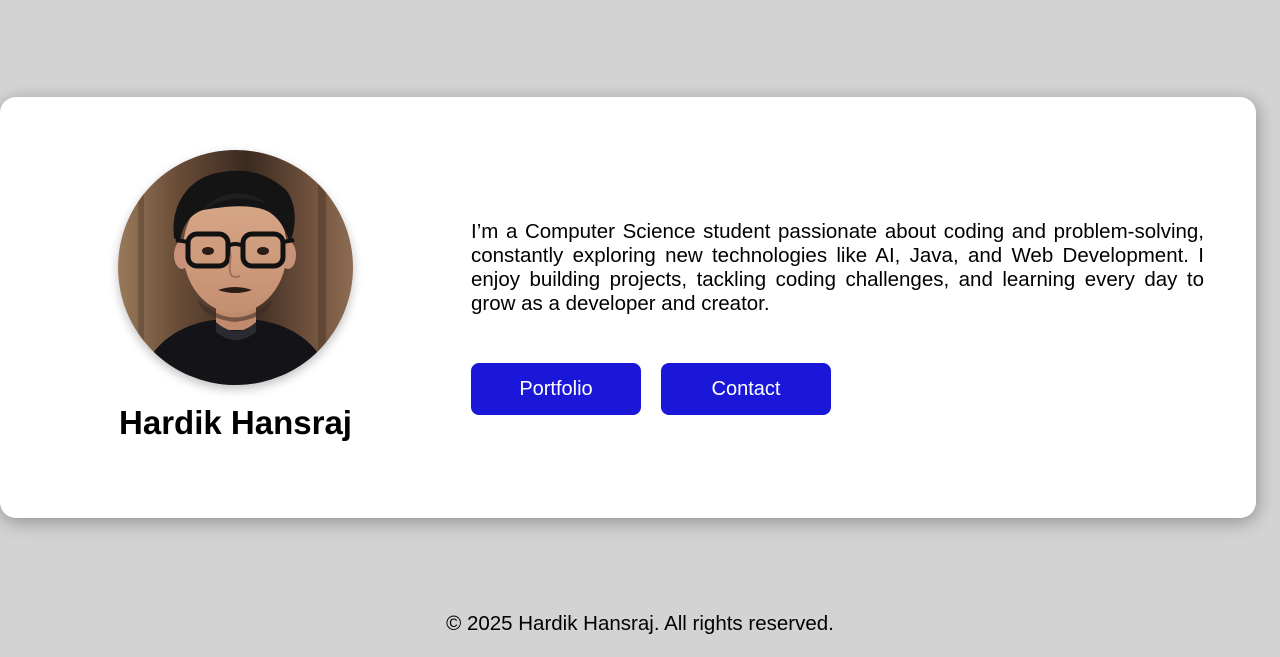 The height and width of the screenshot is (657, 1280). I want to click on profile-name: Hardik Hansraj, so click(235, 422).